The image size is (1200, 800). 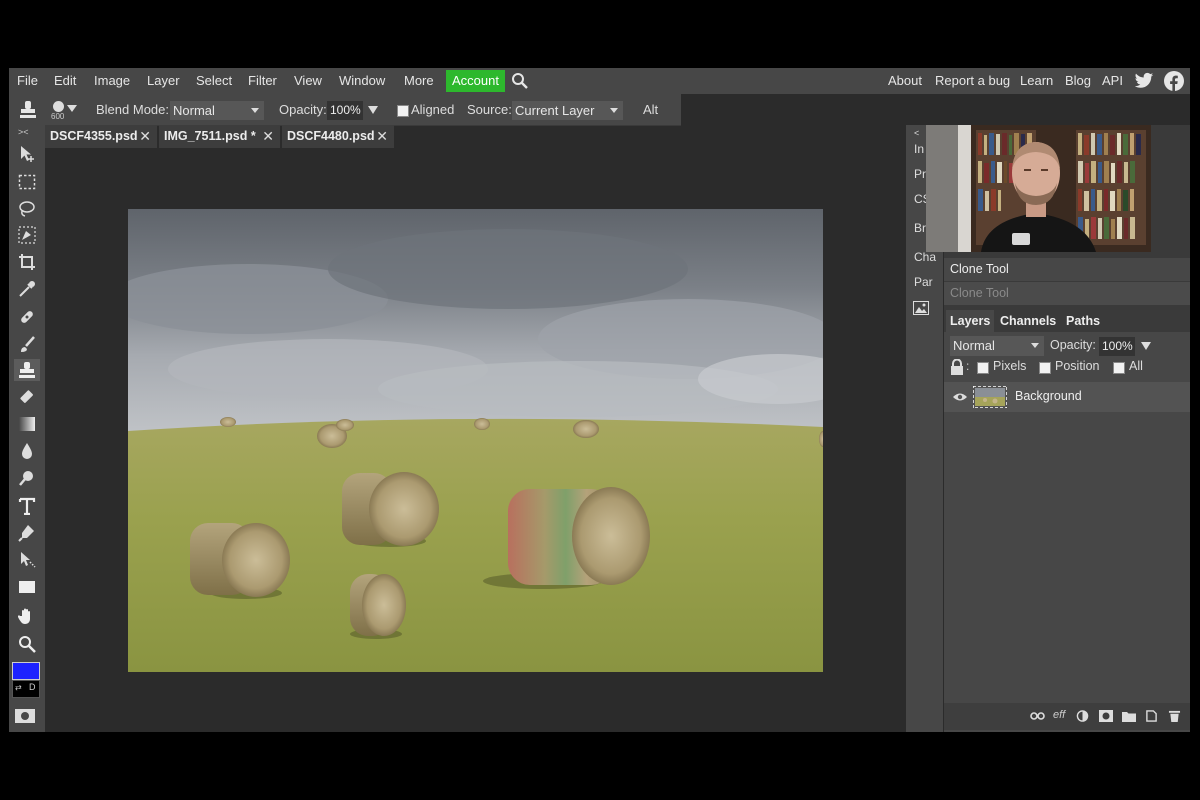 What do you see at coordinates (1037, 716) in the screenshot?
I see `link-icon` at bounding box center [1037, 716].